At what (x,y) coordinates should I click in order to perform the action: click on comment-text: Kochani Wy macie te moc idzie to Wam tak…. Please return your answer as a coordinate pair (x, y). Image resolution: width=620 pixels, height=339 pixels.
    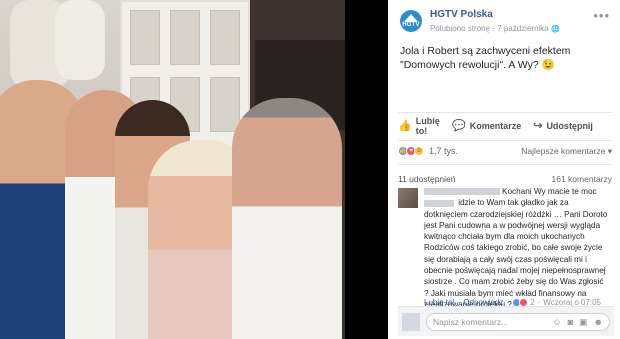
    Looking at the image, I should click on (516, 248).